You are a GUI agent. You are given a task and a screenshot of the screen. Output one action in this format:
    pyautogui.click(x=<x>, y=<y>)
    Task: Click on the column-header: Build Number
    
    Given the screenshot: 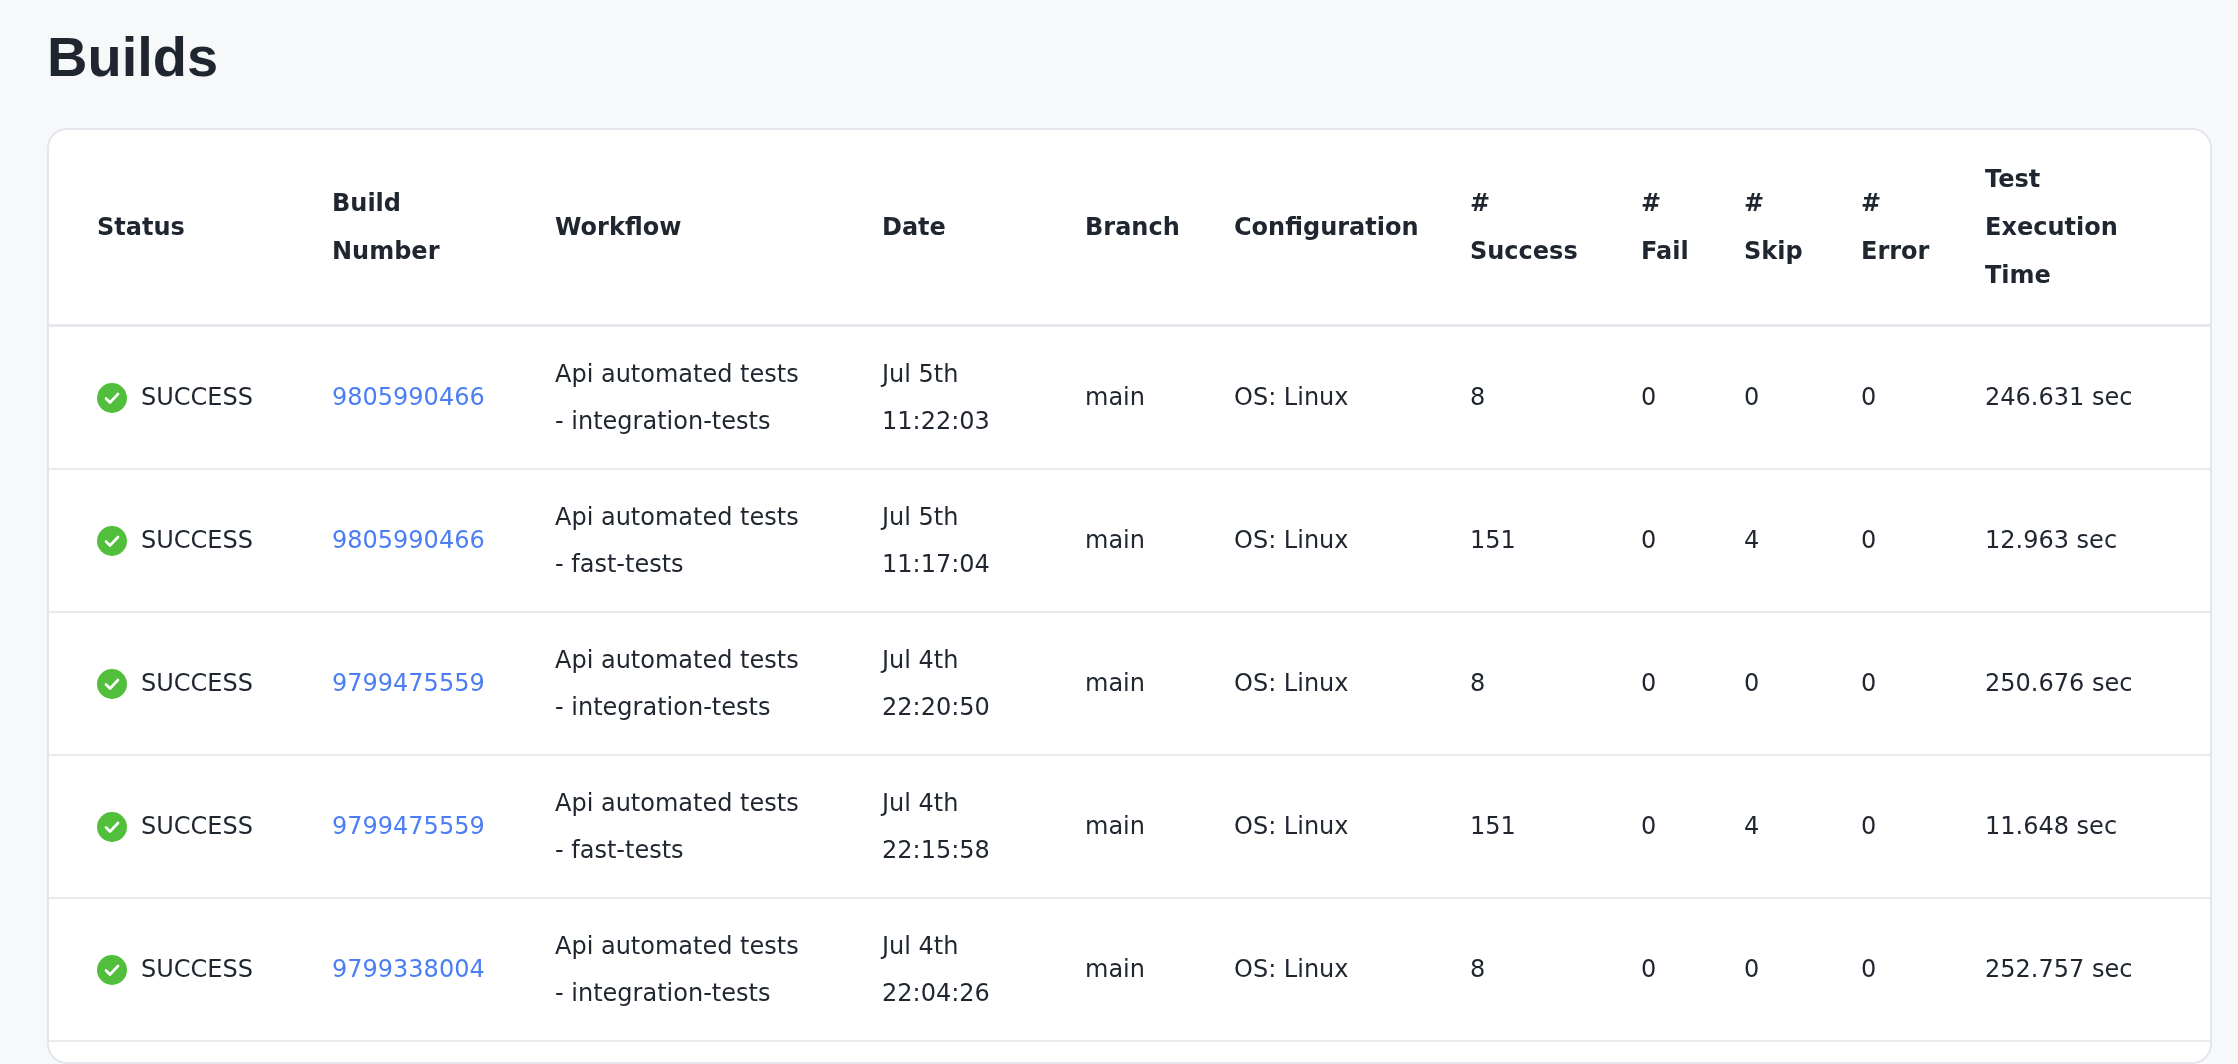 What is the action you would take?
    pyautogui.click(x=386, y=227)
    